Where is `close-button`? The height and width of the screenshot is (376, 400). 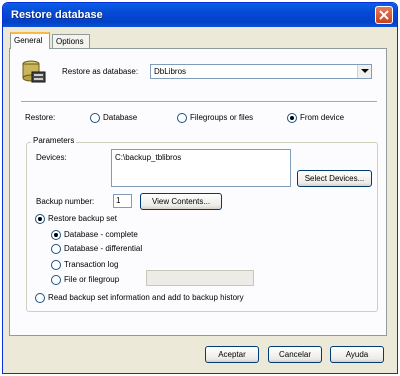
close-button is located at coordinates (384, 15).